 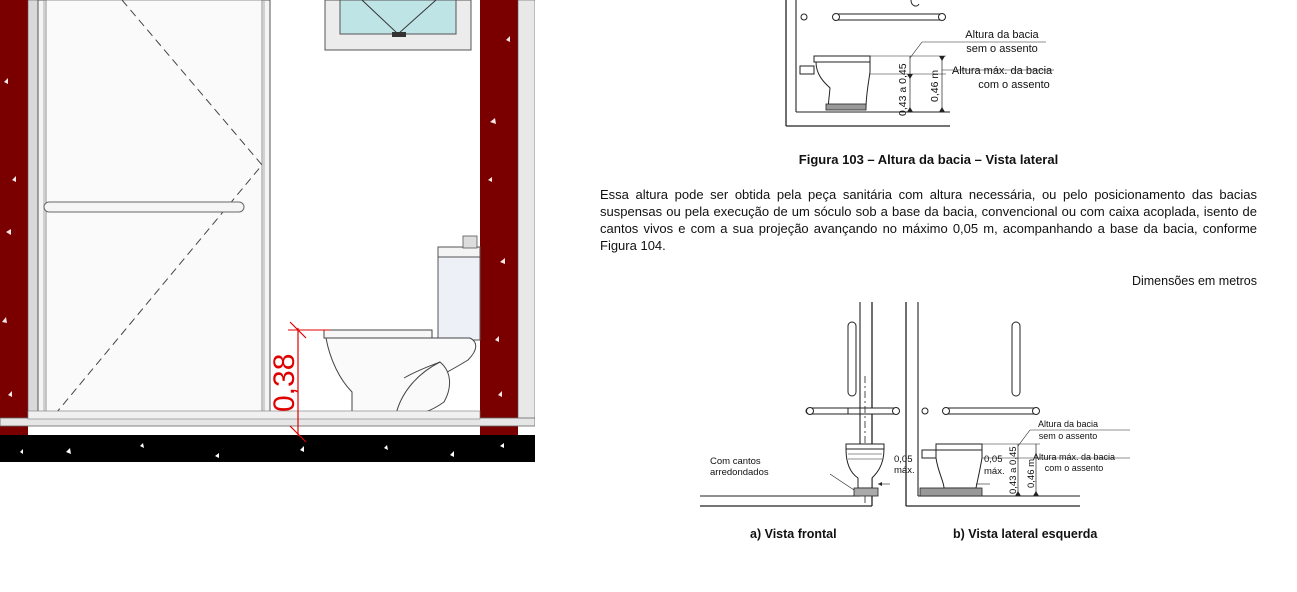 I want to click on fig104b-dim-max: 0,46 m, so click(x=1031, y=473).